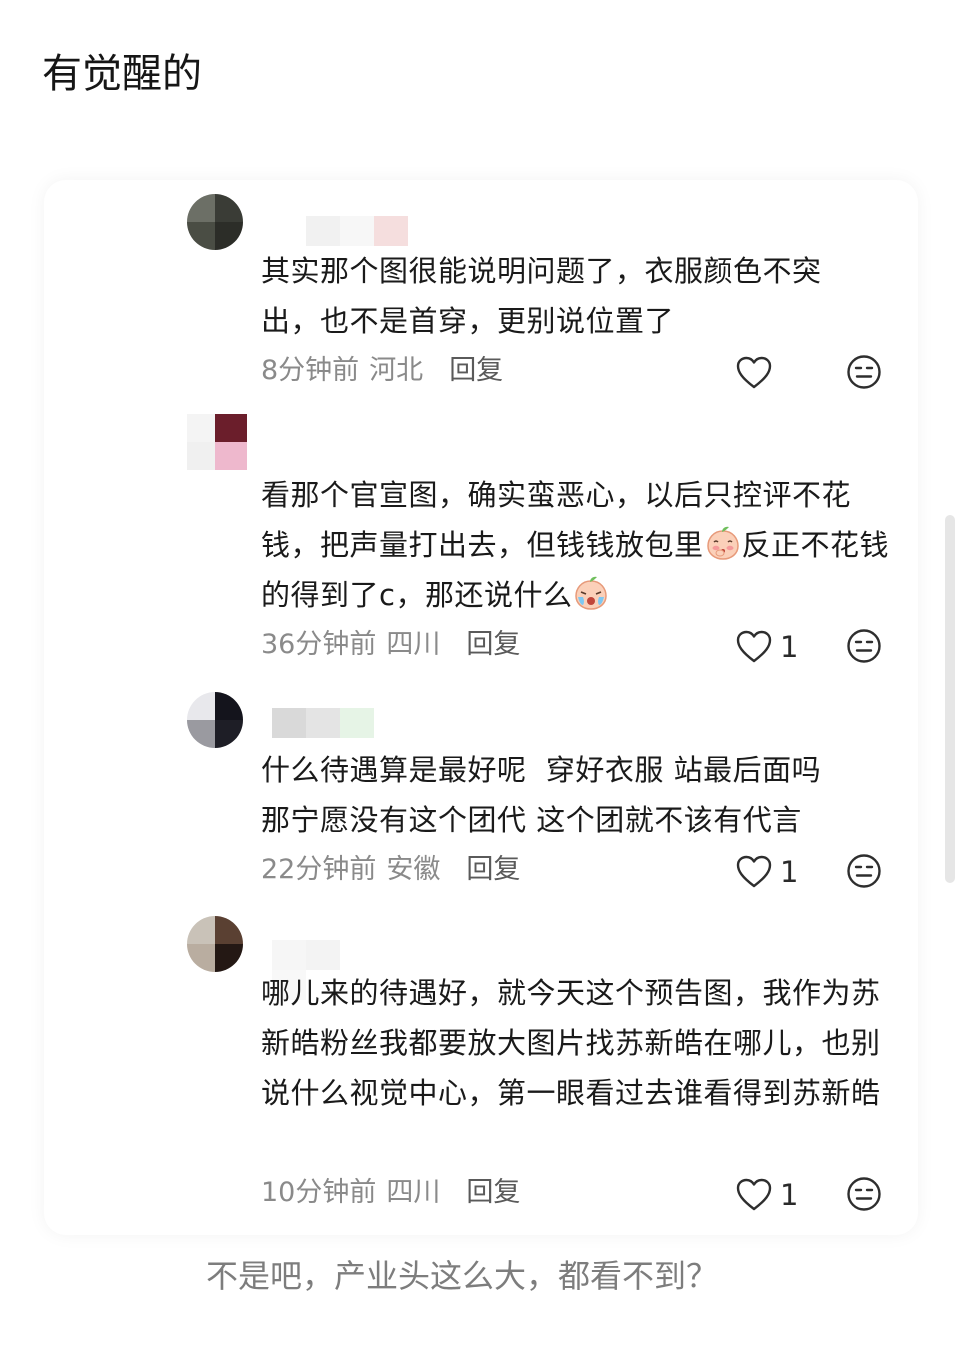  Describe the element at coordinates (541, 770) in the screenshot. I see `comment-line-1: 什么待遇算是最好呢 穿好衣服 站最后面吗` at that location.